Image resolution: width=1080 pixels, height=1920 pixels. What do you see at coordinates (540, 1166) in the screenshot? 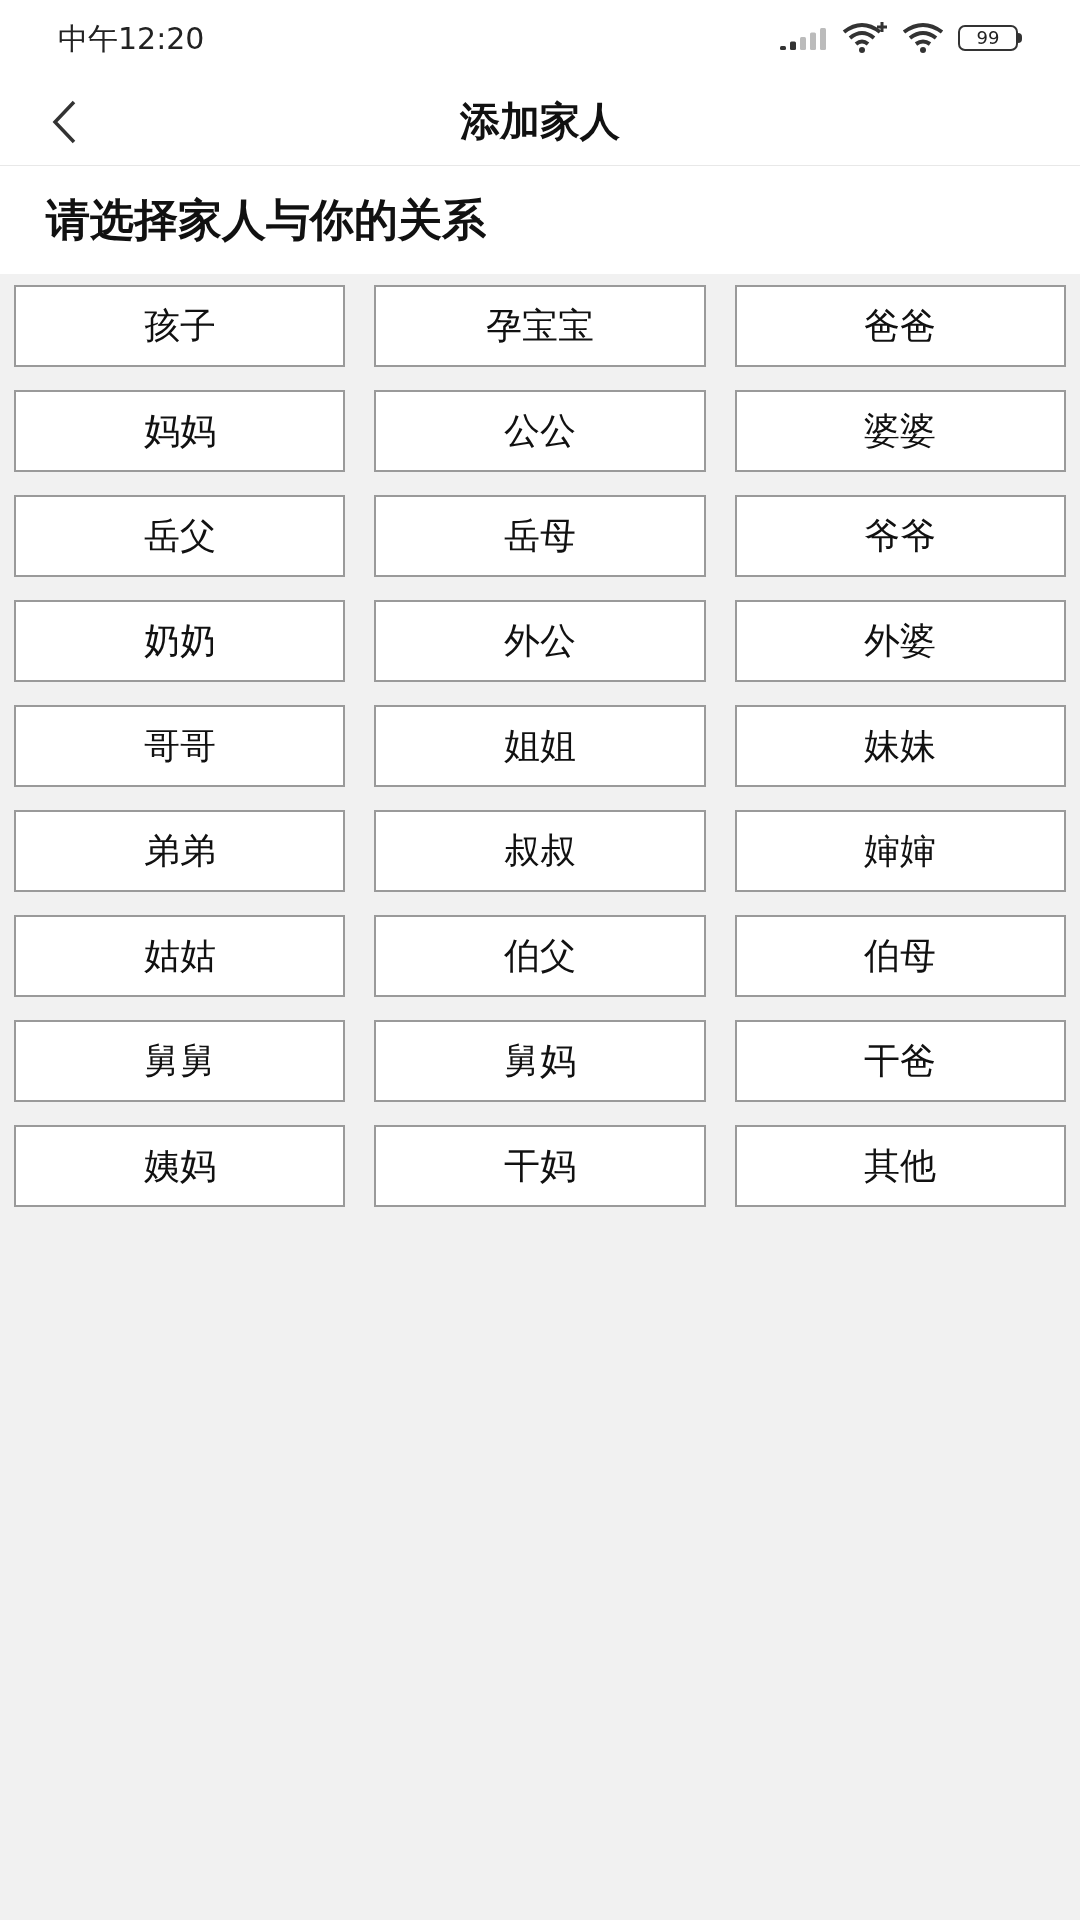
I see `relation-option: 干妈` at bounding box center [540, 1166].